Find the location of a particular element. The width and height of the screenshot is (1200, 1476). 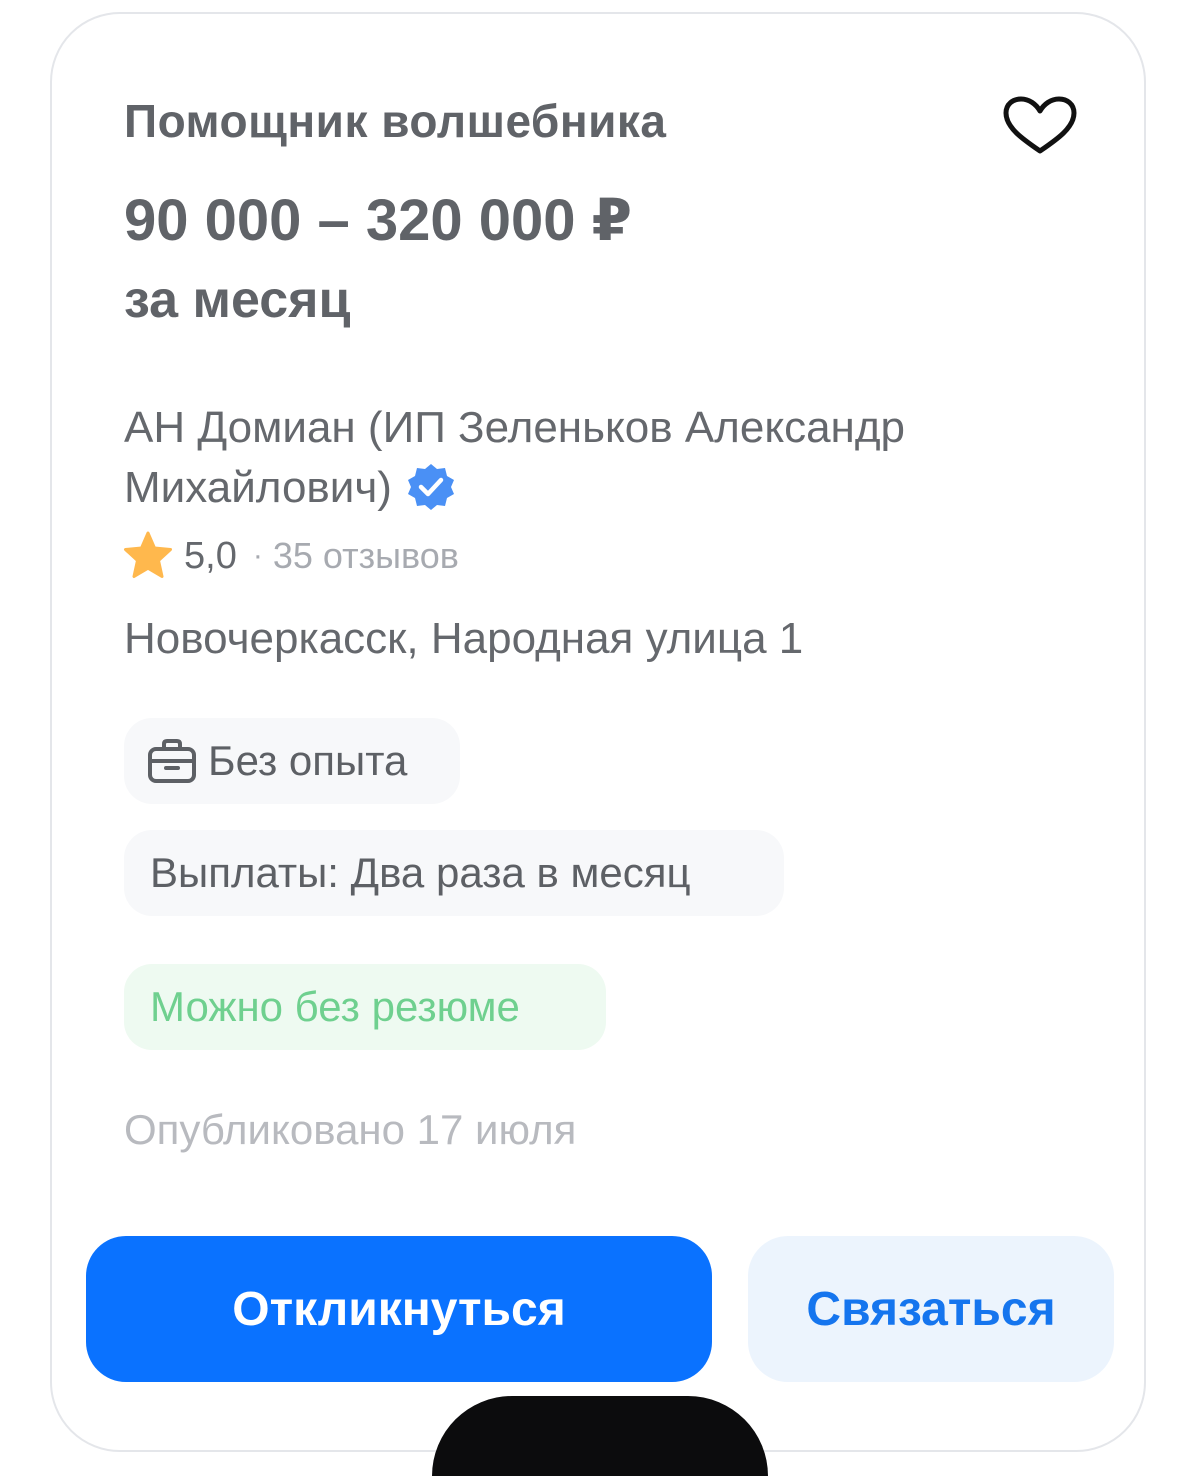

verified-badge-icon is located at coordinates (430, 487).